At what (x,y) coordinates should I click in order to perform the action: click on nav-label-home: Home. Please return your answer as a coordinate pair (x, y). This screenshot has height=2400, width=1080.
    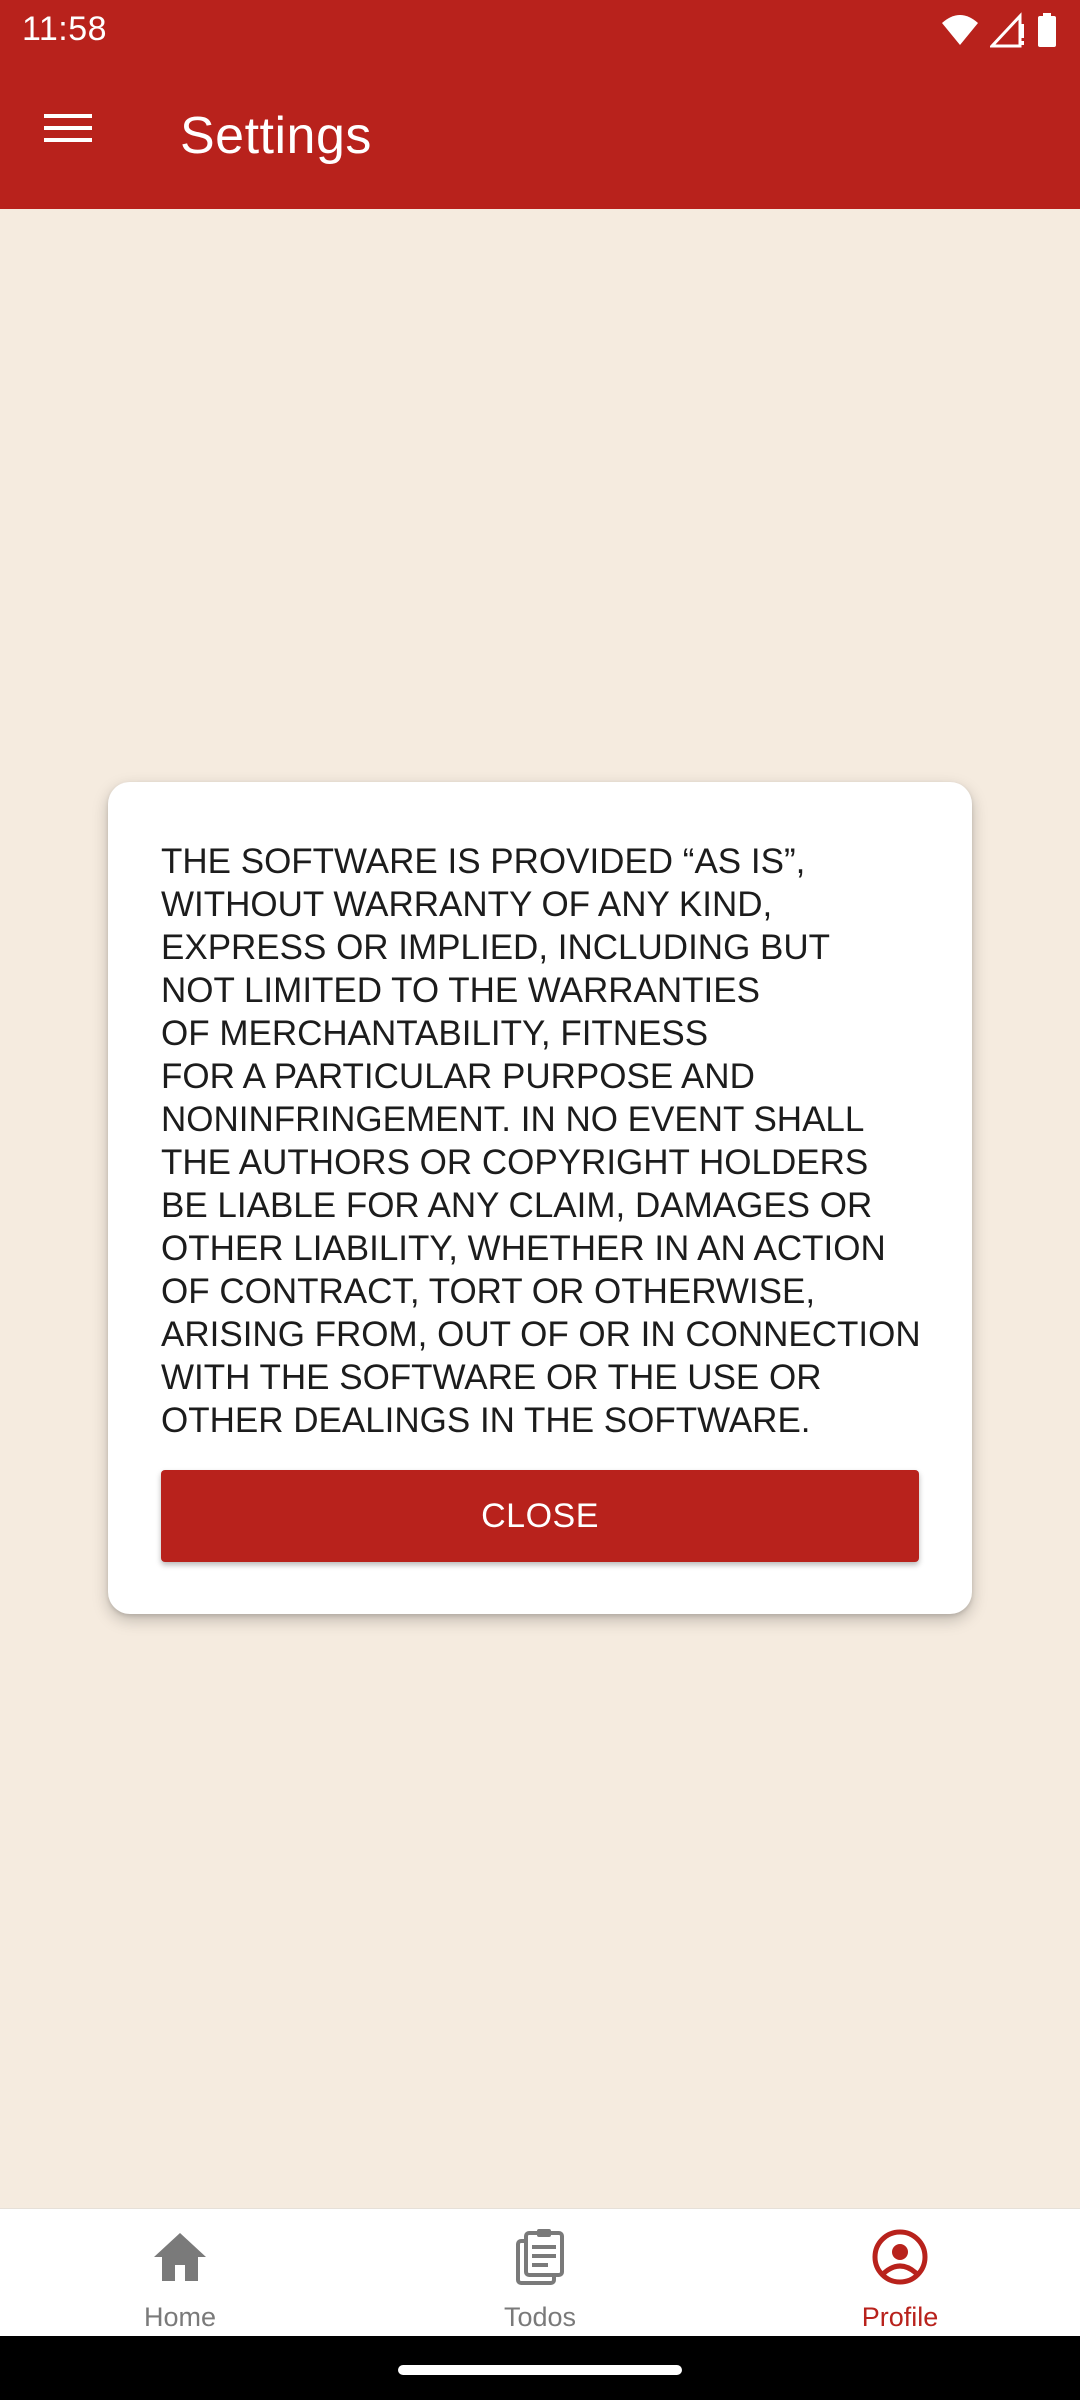
    Looking at the image, I should click on (180, 2317).